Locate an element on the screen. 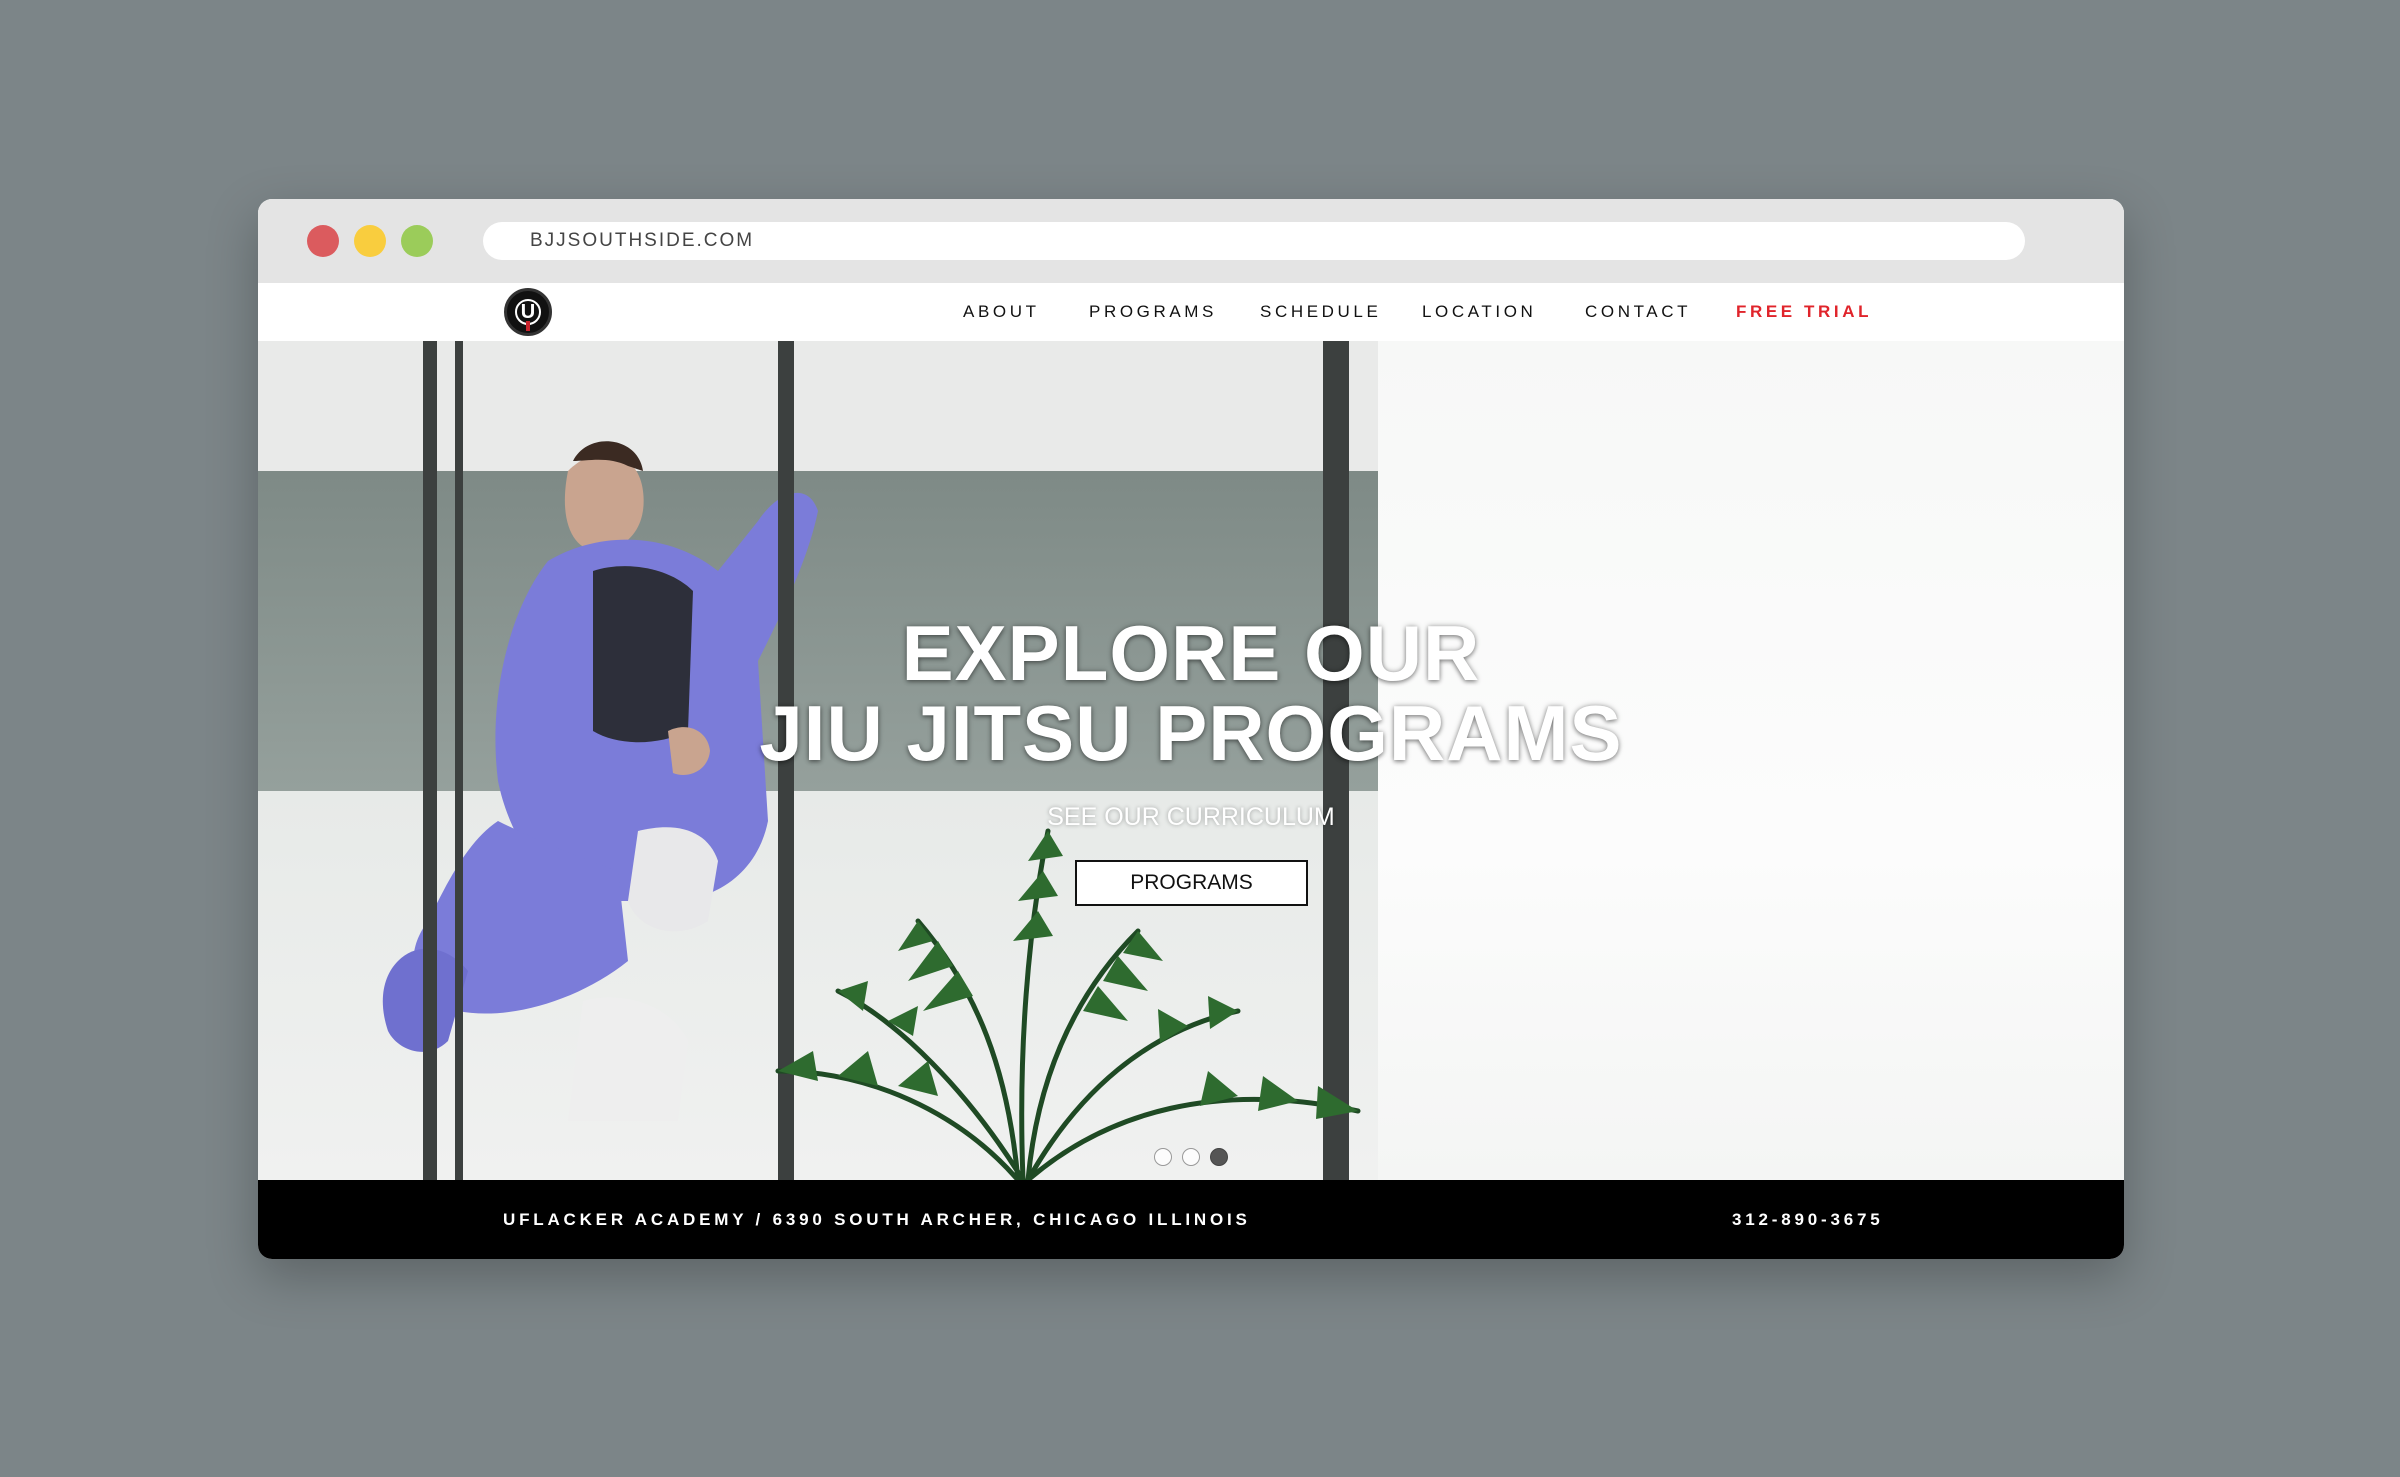 This screenshot has height=1477, width=2400. hero-title-line2: JIU JITSU PROGRAMS is located at coordinates (1191, 733).